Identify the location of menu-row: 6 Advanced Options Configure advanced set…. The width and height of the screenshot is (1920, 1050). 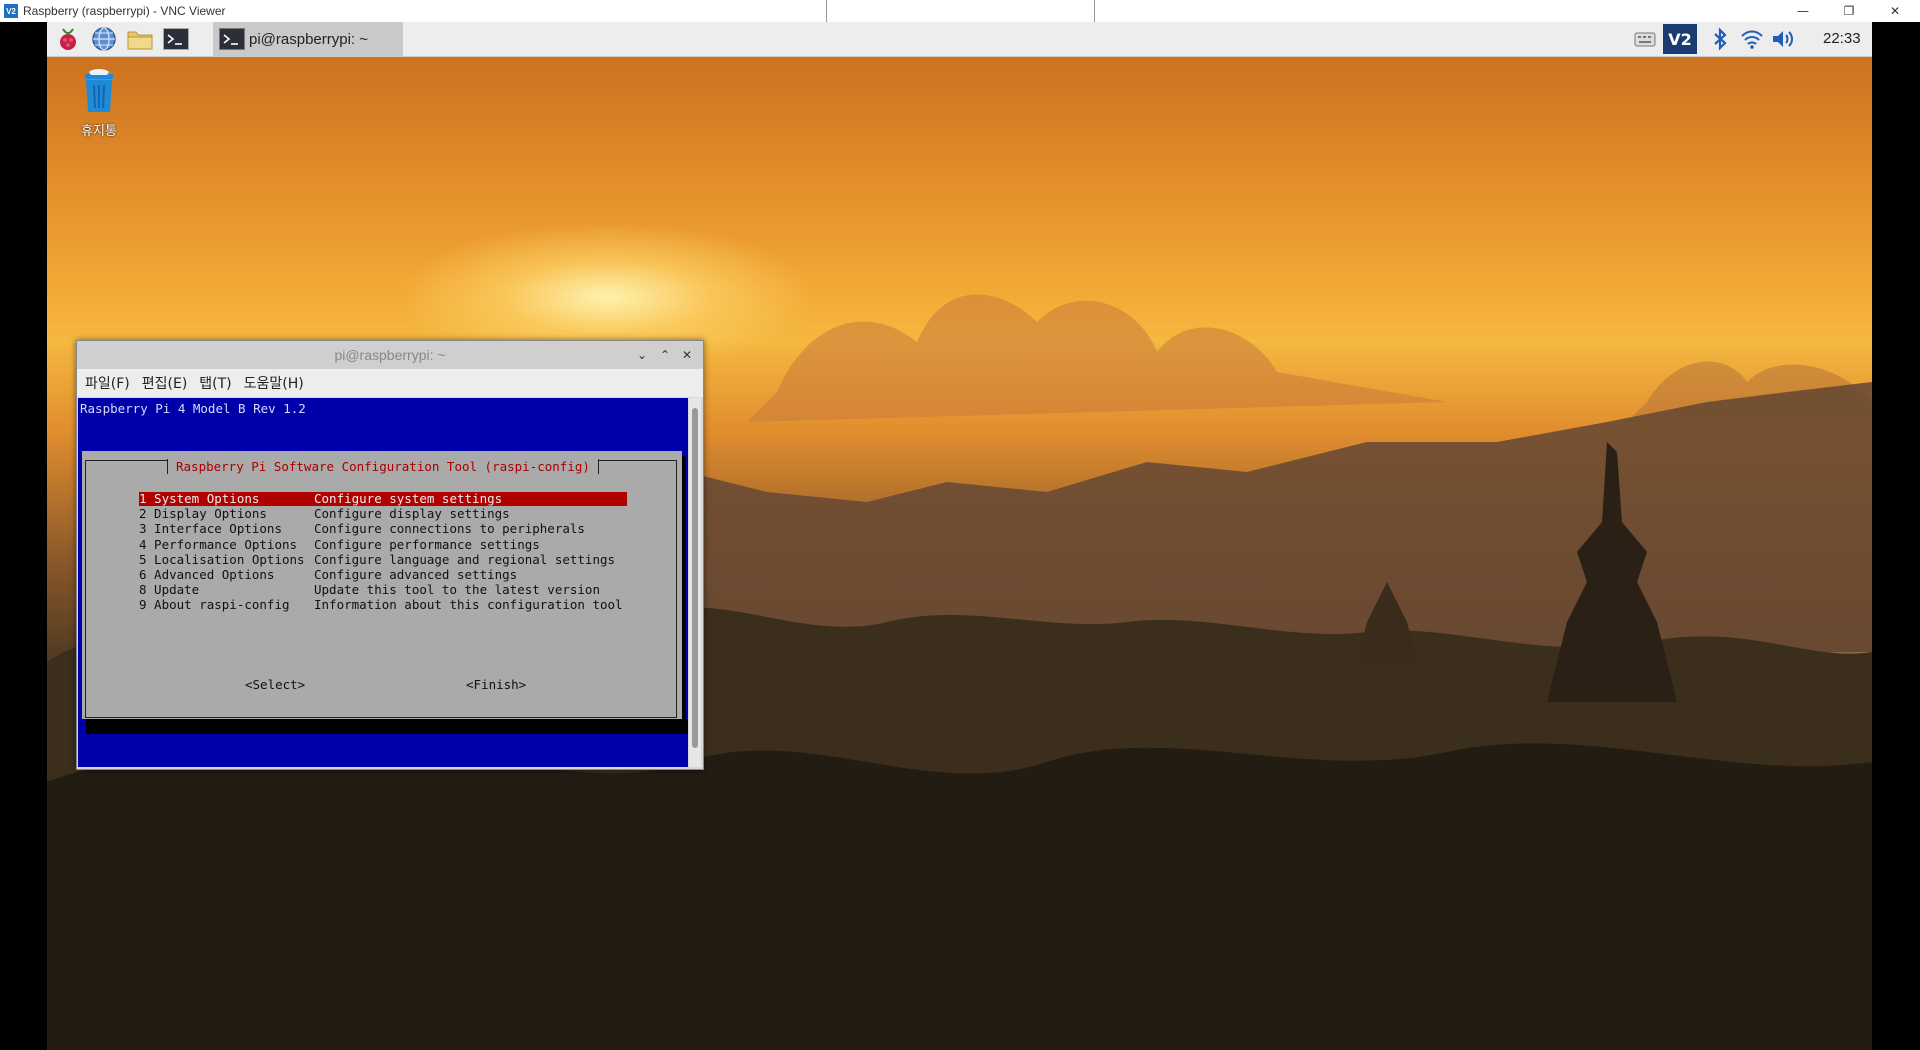
(383, 575).